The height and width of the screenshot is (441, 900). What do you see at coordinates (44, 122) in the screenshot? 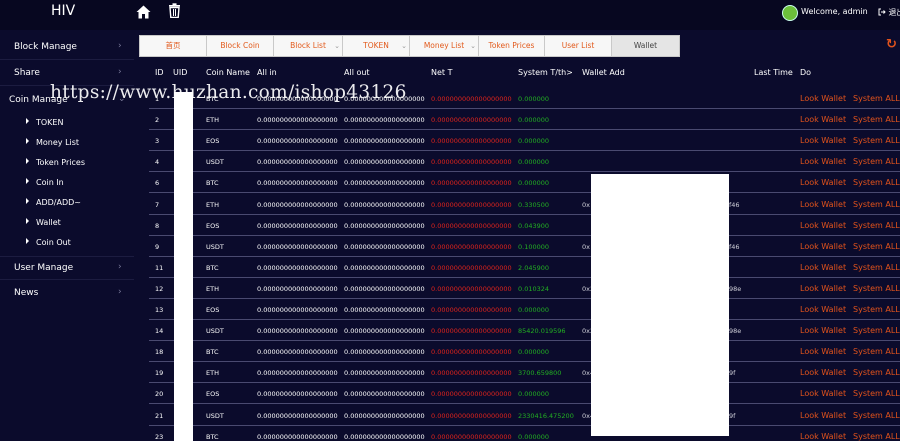
I see `sidebar-subitem-token: TOKEN` at bounding box center [44, 122].